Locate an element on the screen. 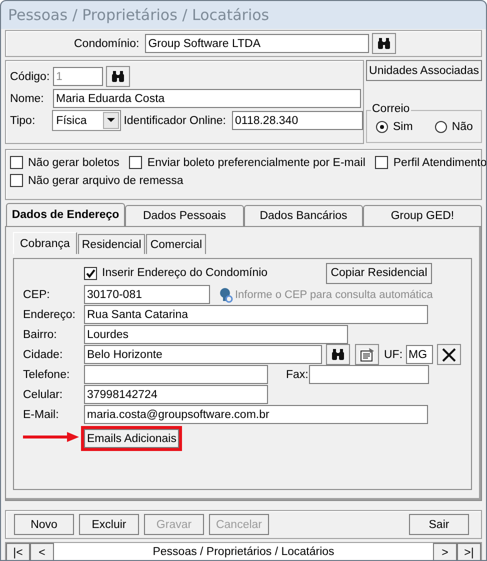 The height and width of the screenshot is (561, 487). input-field: MG is located at coordinates (419, 354).